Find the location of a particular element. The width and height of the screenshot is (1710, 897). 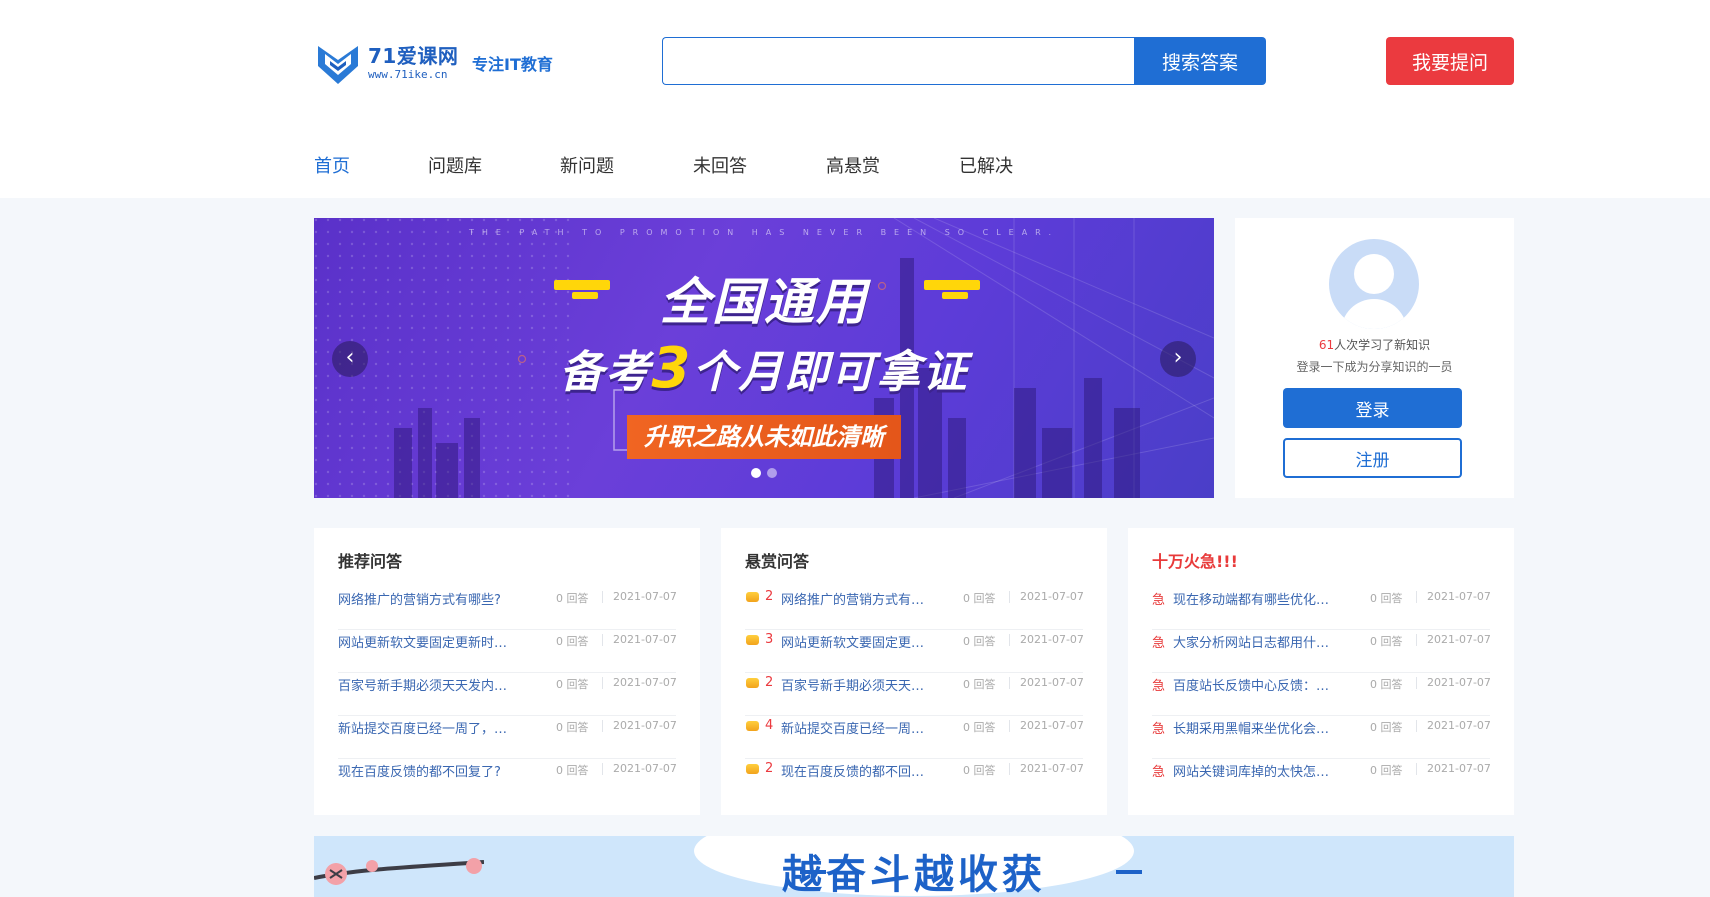

question-row: 现在百度反馈的都不回复了? 0 回答 2021-07-07 is located at coordinates (507, 778).